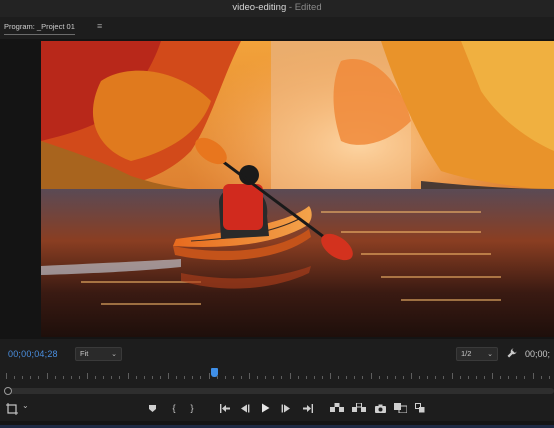 This screenshot has height=428, width=554. Describe the element at coordinates (477, 354) in the screenshot. I see `playback-resolution-dropdown: 1/2 ⌄` at that location.